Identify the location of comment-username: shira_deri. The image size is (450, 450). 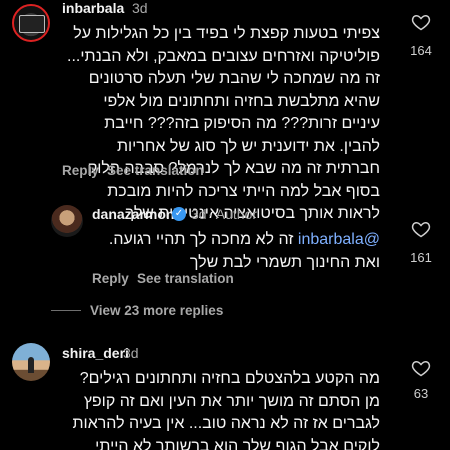
(95, 353).